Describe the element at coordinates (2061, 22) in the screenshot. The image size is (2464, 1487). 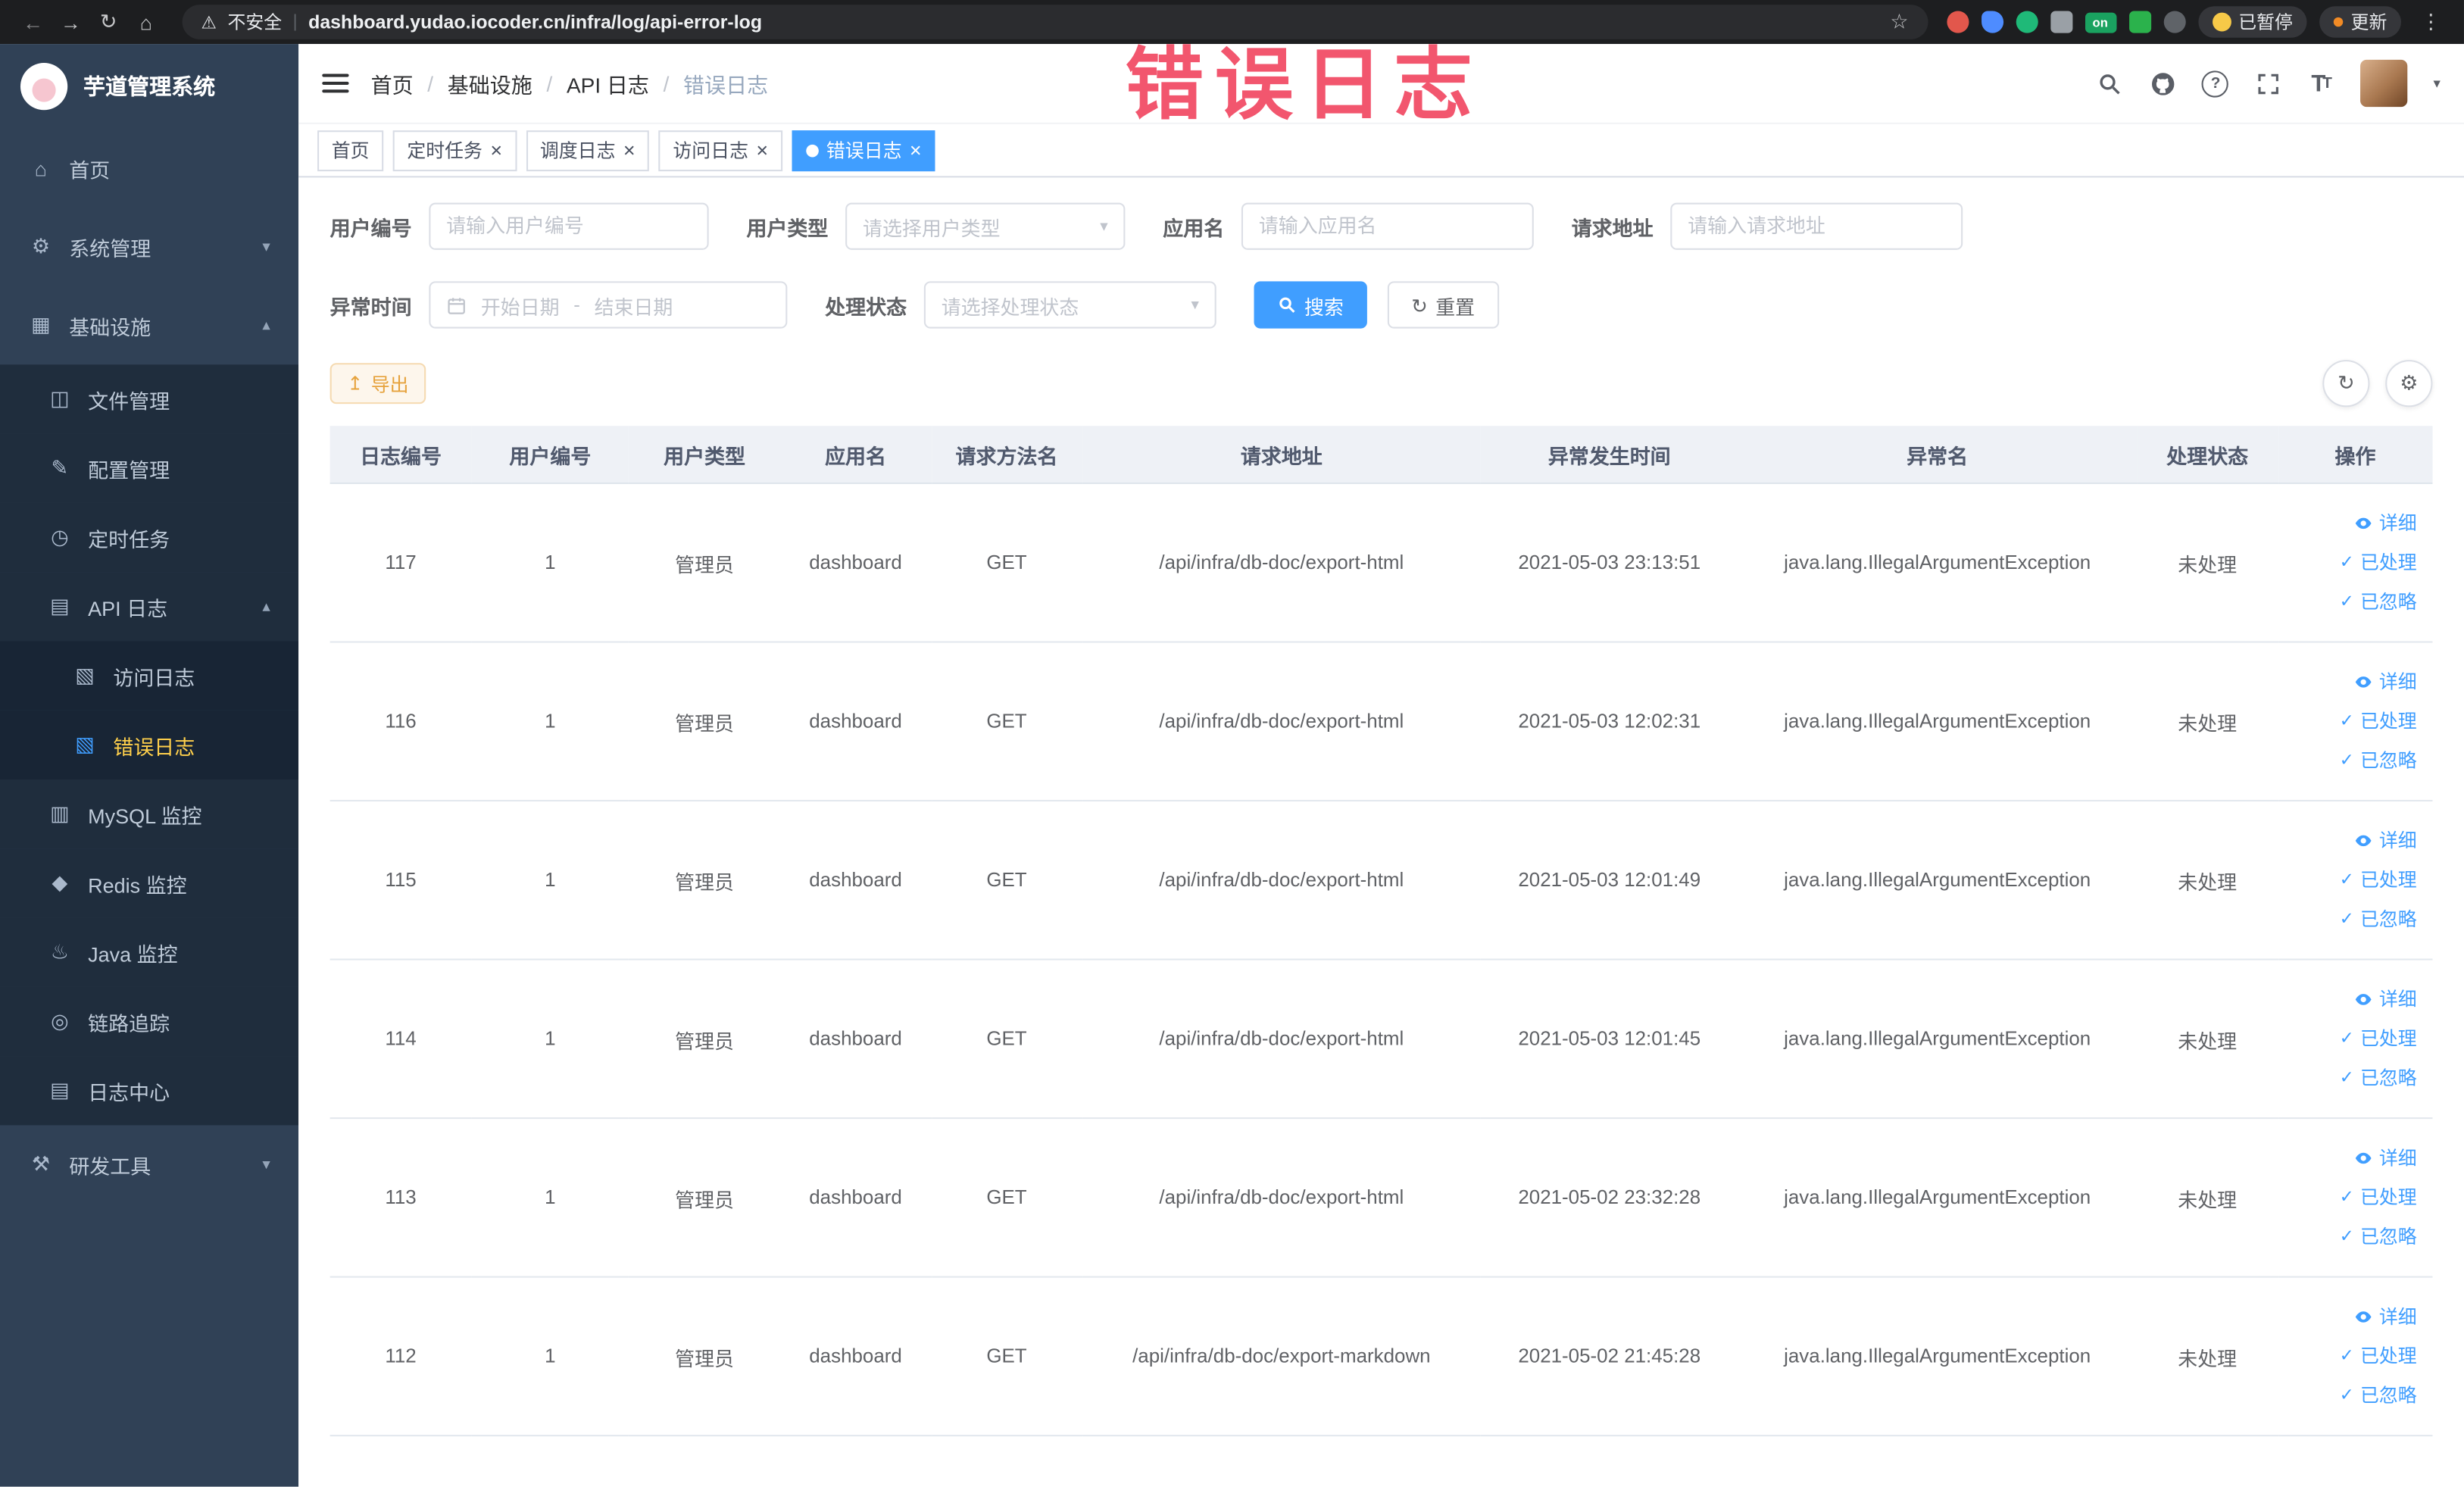
I see `extensions-grid-icon` at that location.